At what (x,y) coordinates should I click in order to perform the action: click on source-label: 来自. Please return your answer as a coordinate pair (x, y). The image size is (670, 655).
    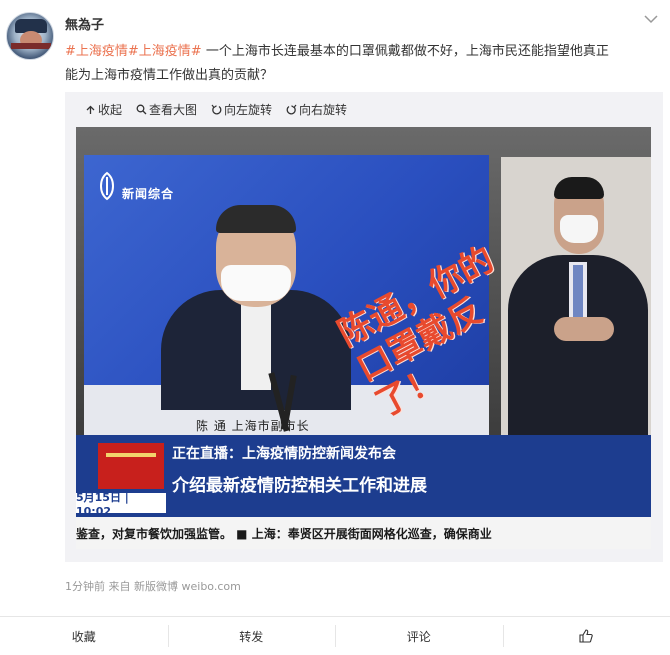
    Looking at the image, I should click on (119, 586).